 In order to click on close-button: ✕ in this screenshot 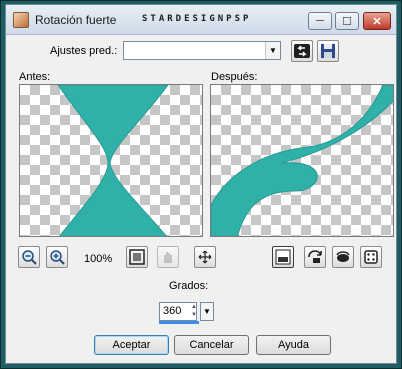, I will do `click(377, 21)`.